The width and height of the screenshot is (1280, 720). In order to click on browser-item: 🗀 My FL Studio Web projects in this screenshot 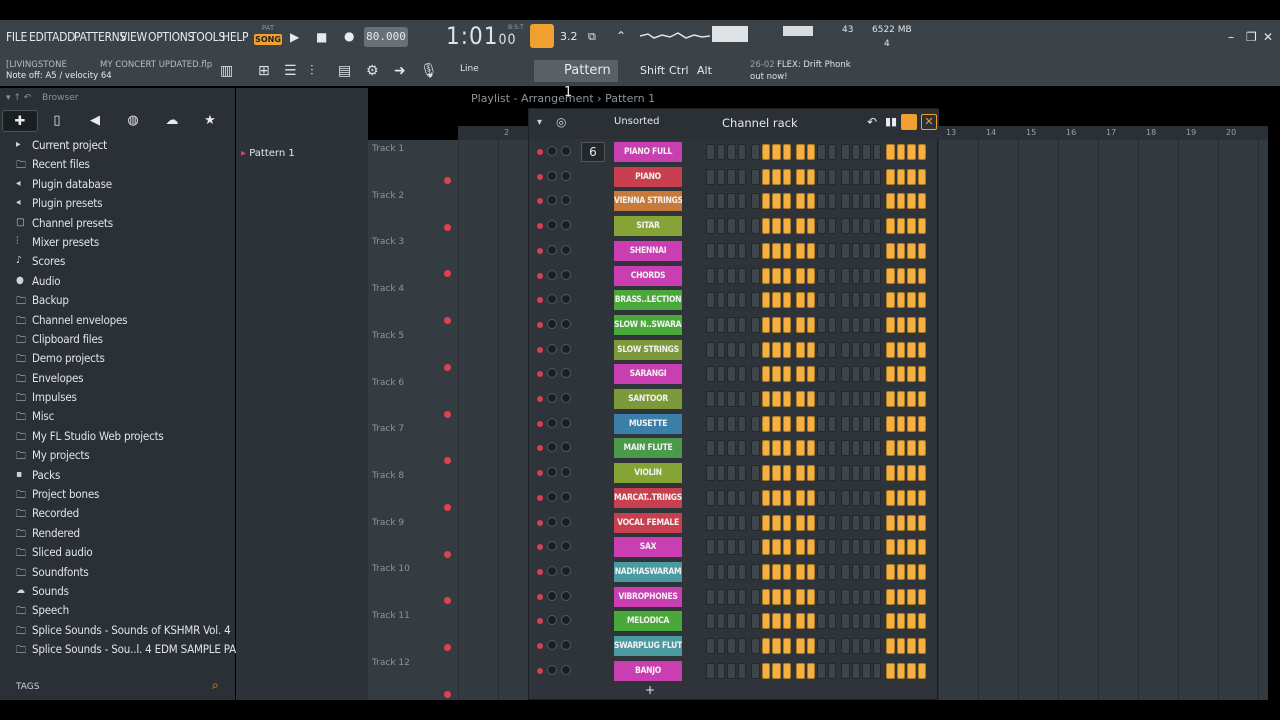, I will do `click(117, 438)`.